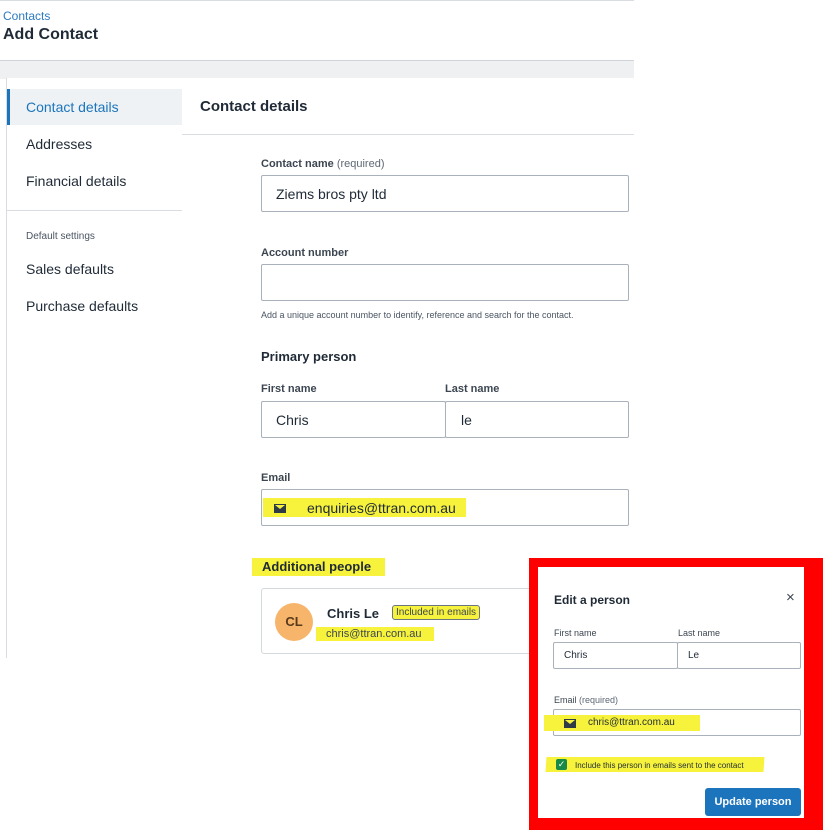 The height and width of the screenshot is (830, 823). I want to click on sidebar-item-label: Contact details, so click(72, 107).